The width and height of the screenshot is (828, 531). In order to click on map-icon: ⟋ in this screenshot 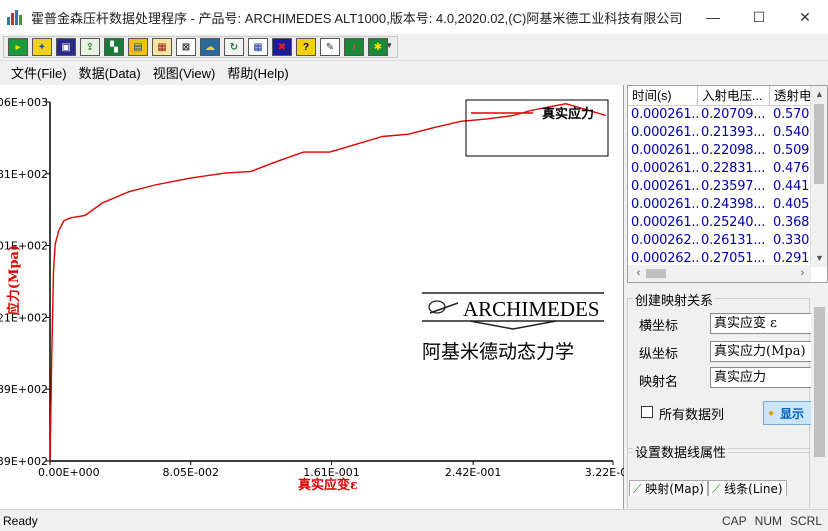, I will do `click(637, 489)`.